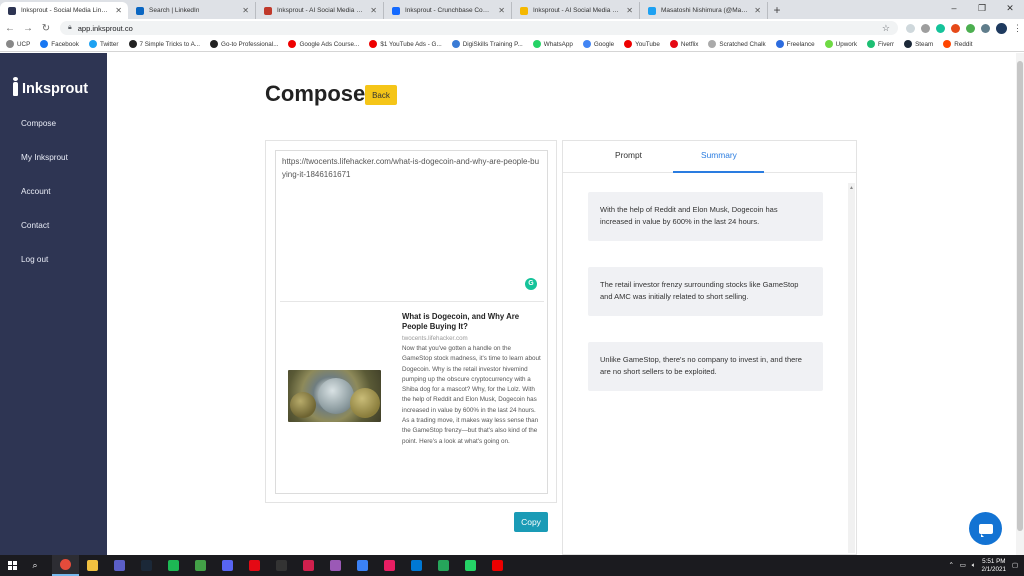 The image size is (1024, 576). What do you see at coordinates (954, 9) in the screenshot?
I see `minimize-icon: –` at bounding box center [954, 9].